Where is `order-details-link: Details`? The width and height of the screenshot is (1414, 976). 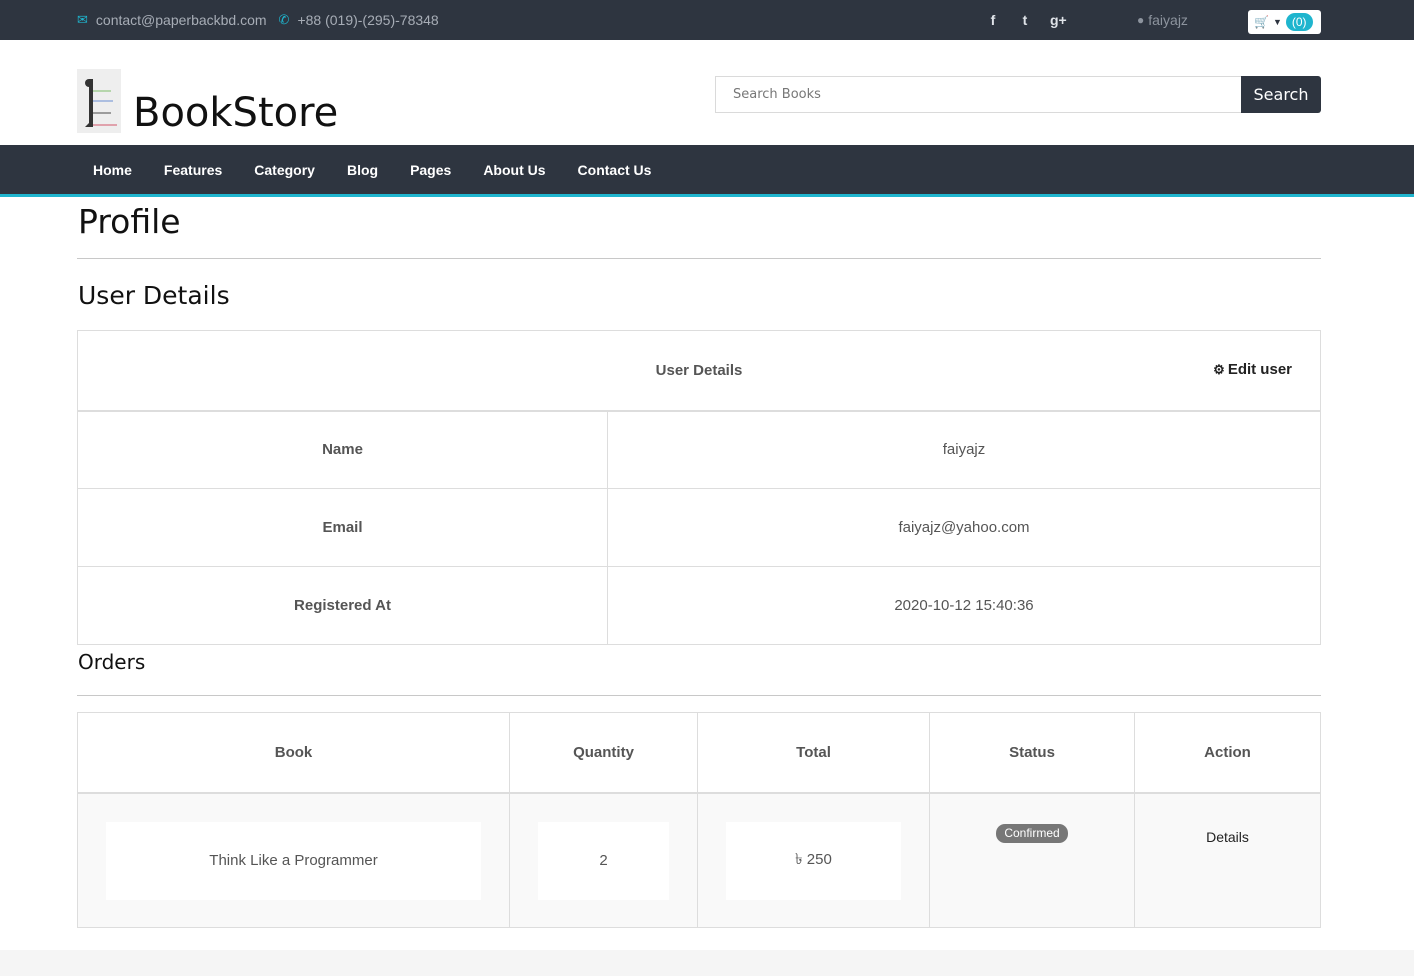
order-details-link: Details is located at coordinates (1227, 837).